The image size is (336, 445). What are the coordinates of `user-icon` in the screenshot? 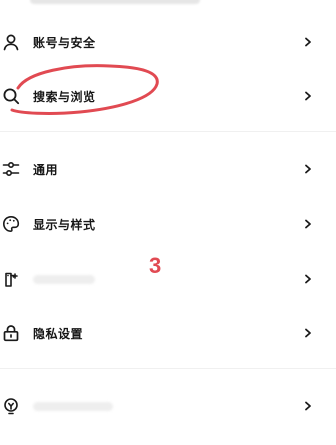 It's located at (11, 42).